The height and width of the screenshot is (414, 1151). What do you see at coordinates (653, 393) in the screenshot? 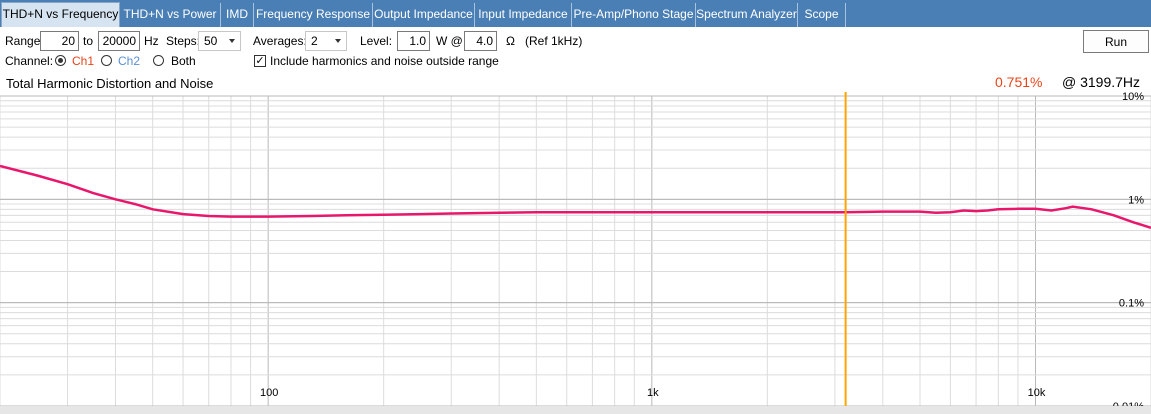
I see `x-tick-label: 1k` at bounding box center [653, 393].